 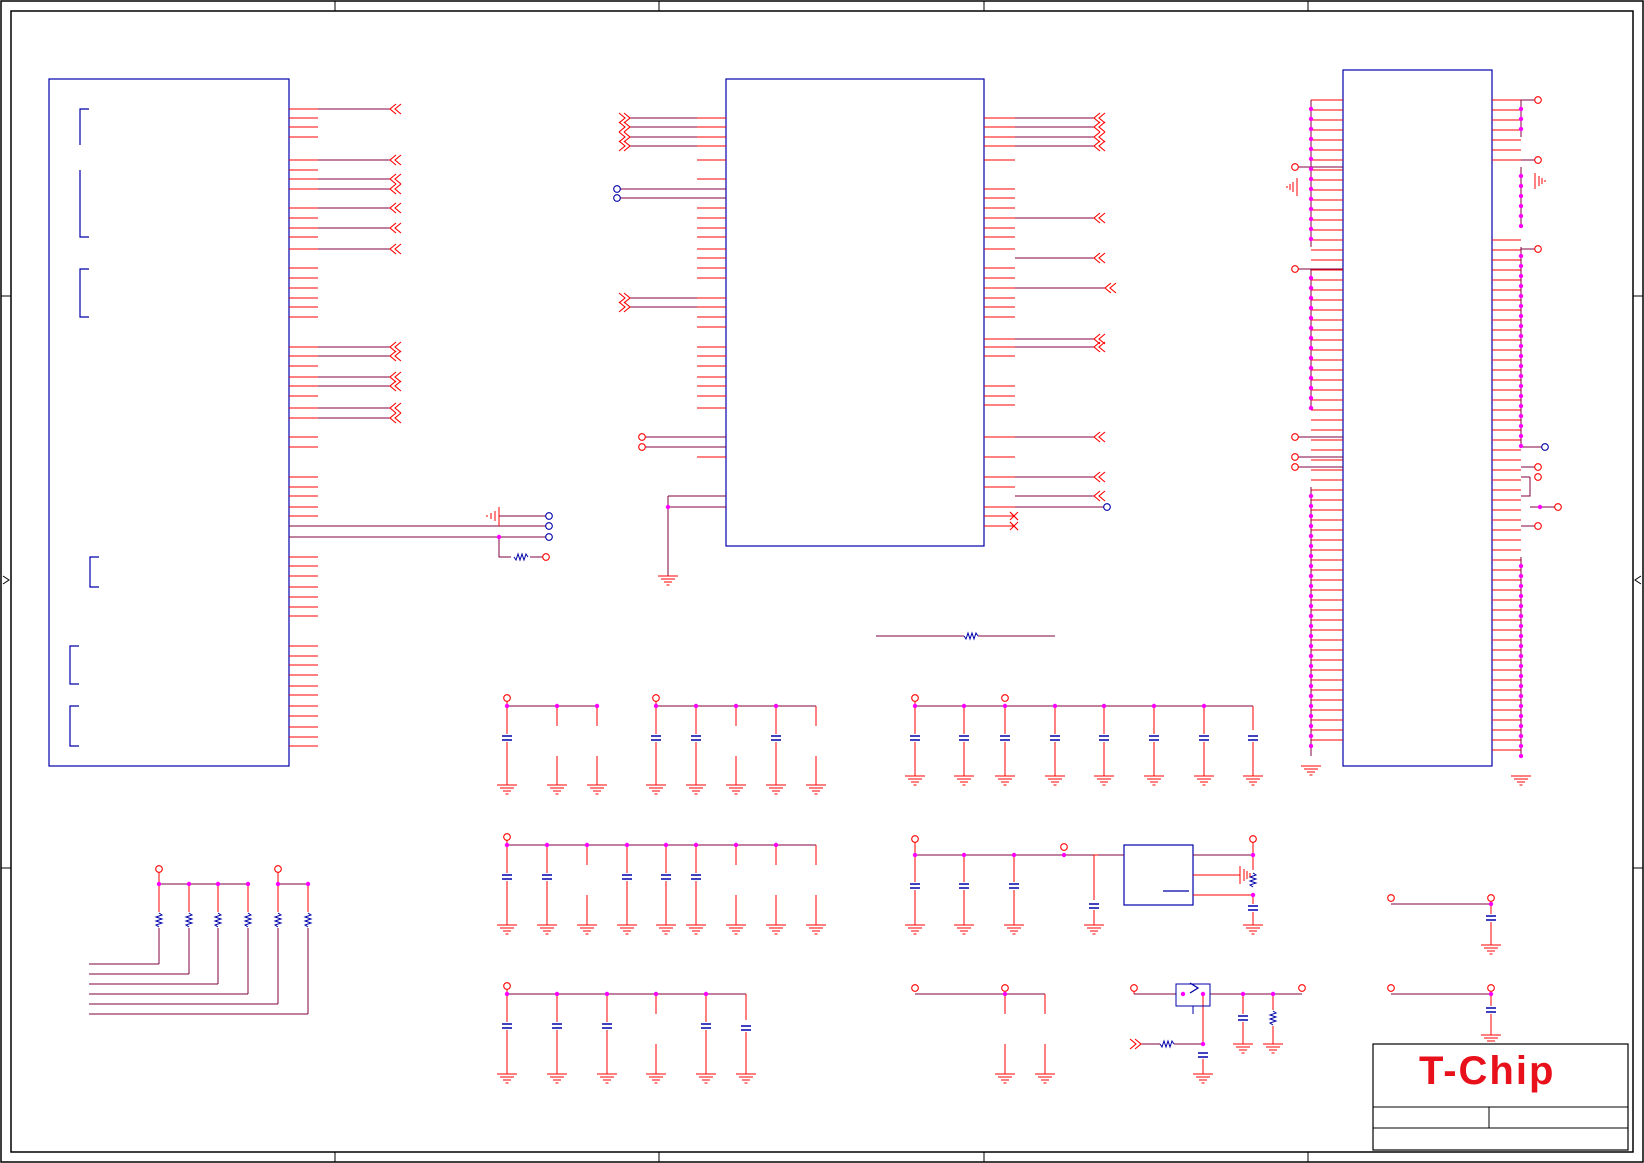 What do you see at coordinates (1487, 1071) in the screenshot?
I see `company-logo: T-Chip` at bounding box center [1487, 1071].